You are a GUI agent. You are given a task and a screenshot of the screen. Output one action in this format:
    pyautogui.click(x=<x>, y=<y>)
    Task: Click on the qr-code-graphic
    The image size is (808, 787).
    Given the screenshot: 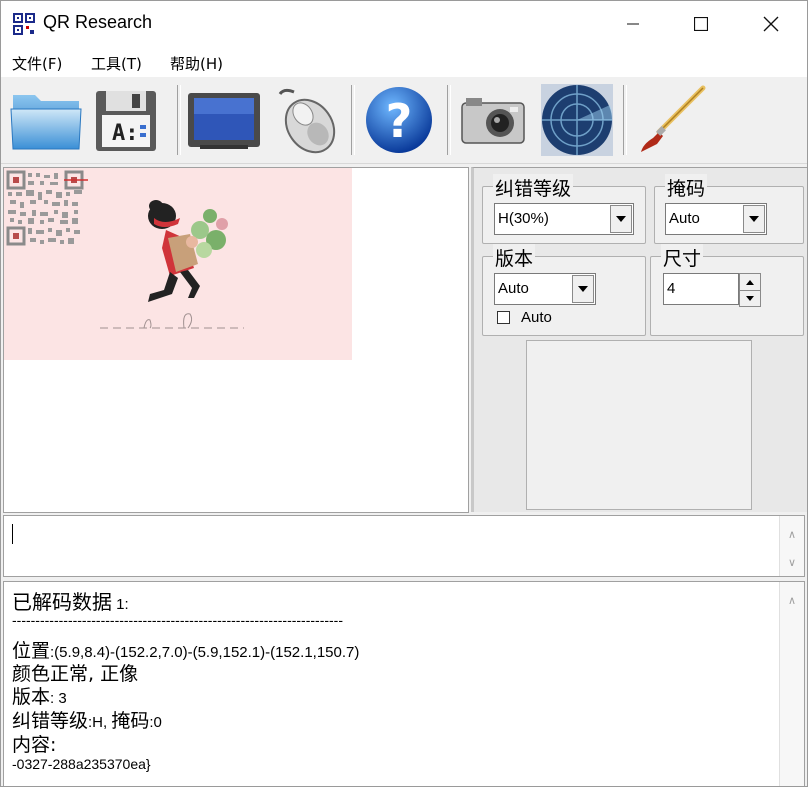 What is the action you would take?
    pyautogui.click(x=47, y=209)
    